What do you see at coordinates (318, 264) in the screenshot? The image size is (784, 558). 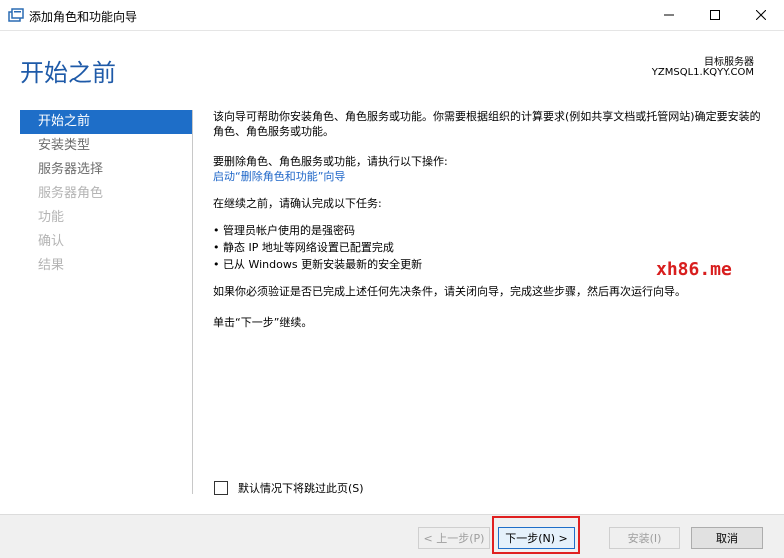 I see `list-item: • 已从 Windows 更新安装最新的安全更新` at bounding box center [318, 264].